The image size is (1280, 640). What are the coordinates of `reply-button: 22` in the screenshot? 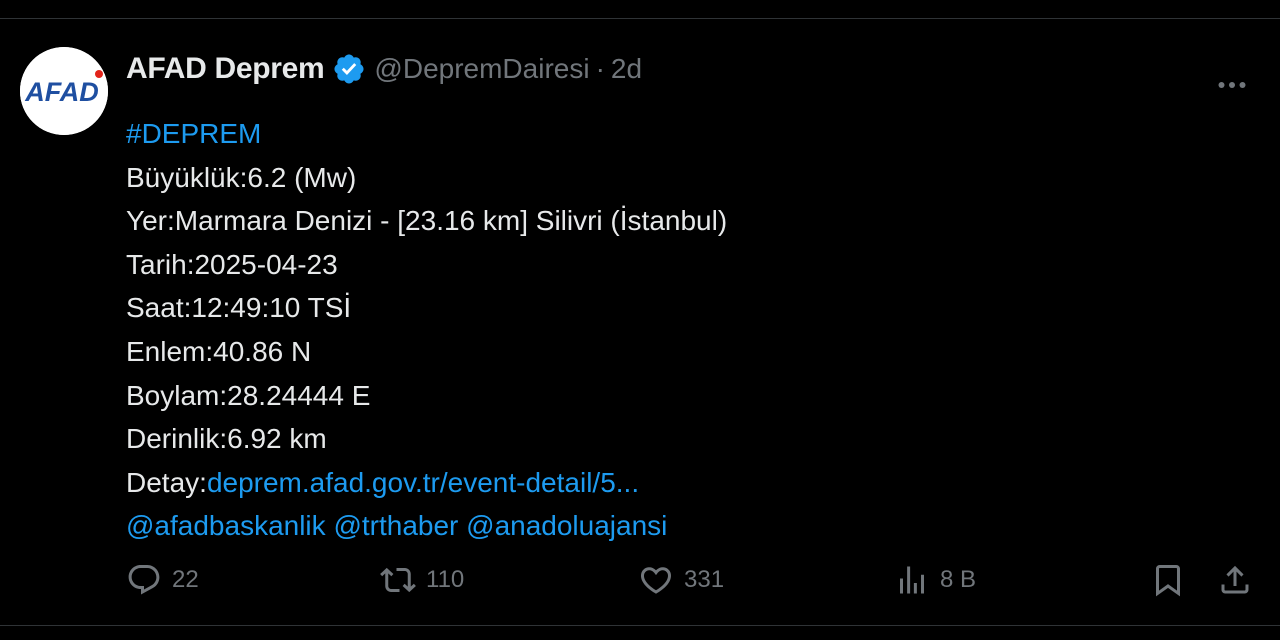 It's located at (162, 580).